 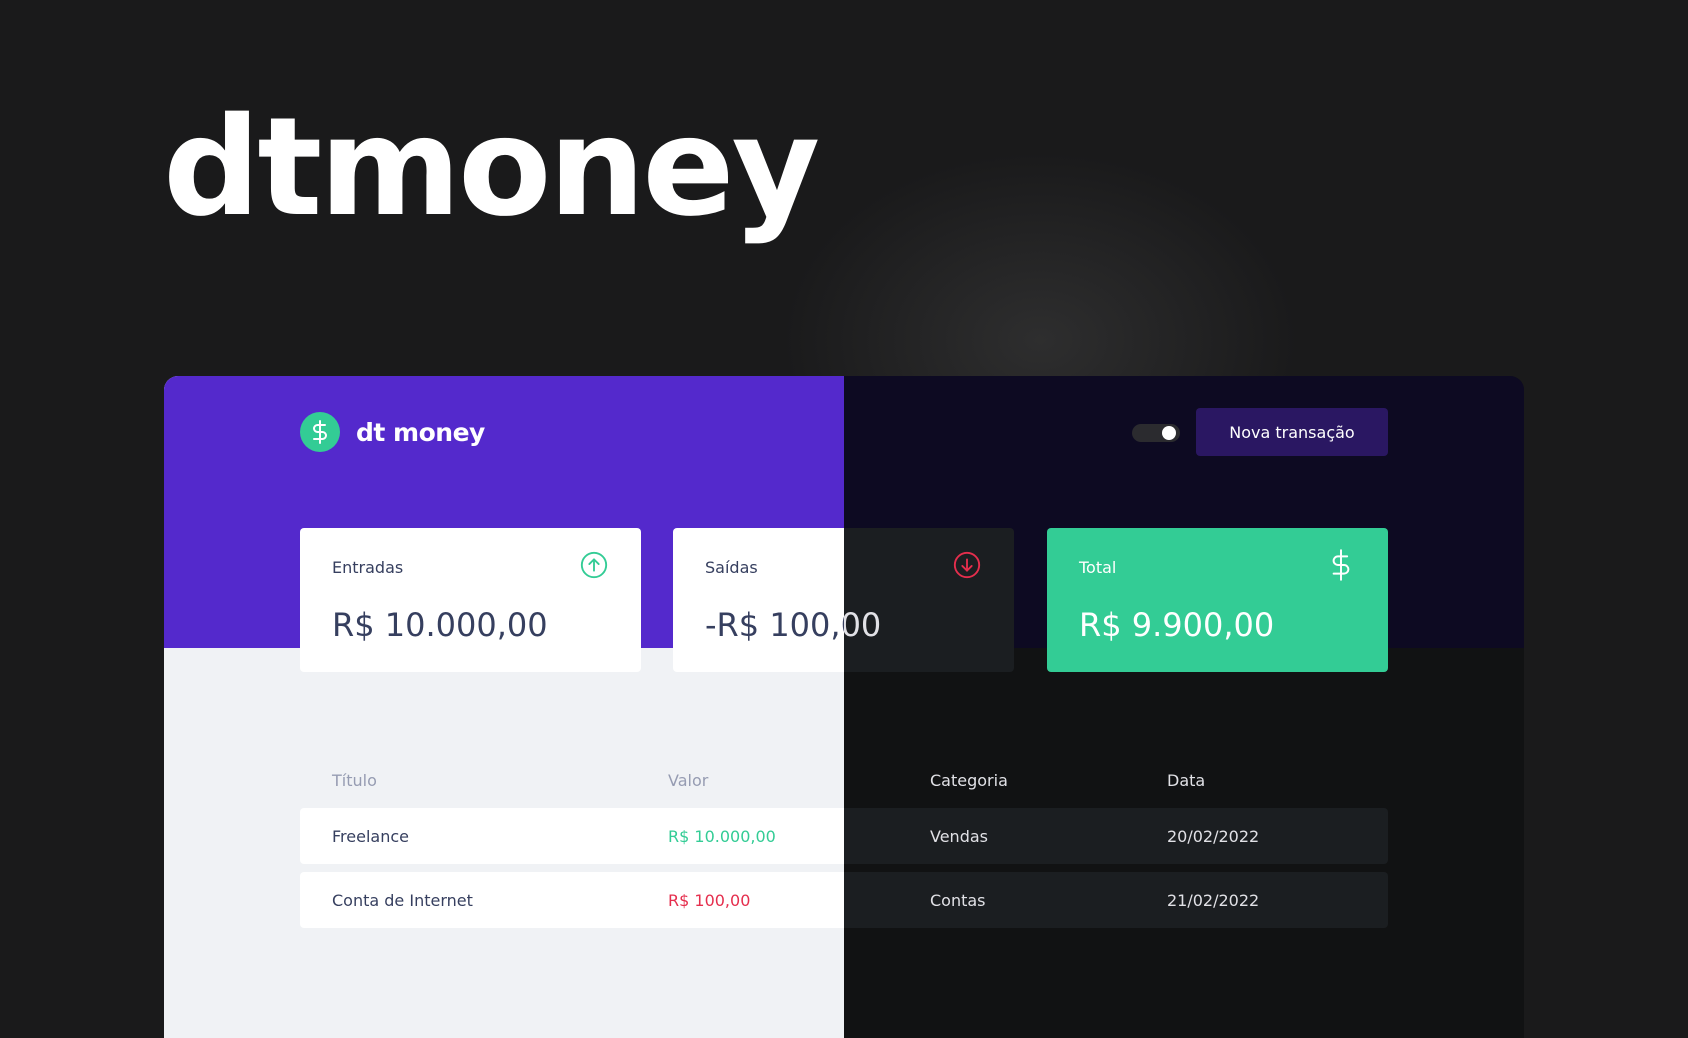 I want to click on row-title: Conta de Internet, so click(x=402, y=900).